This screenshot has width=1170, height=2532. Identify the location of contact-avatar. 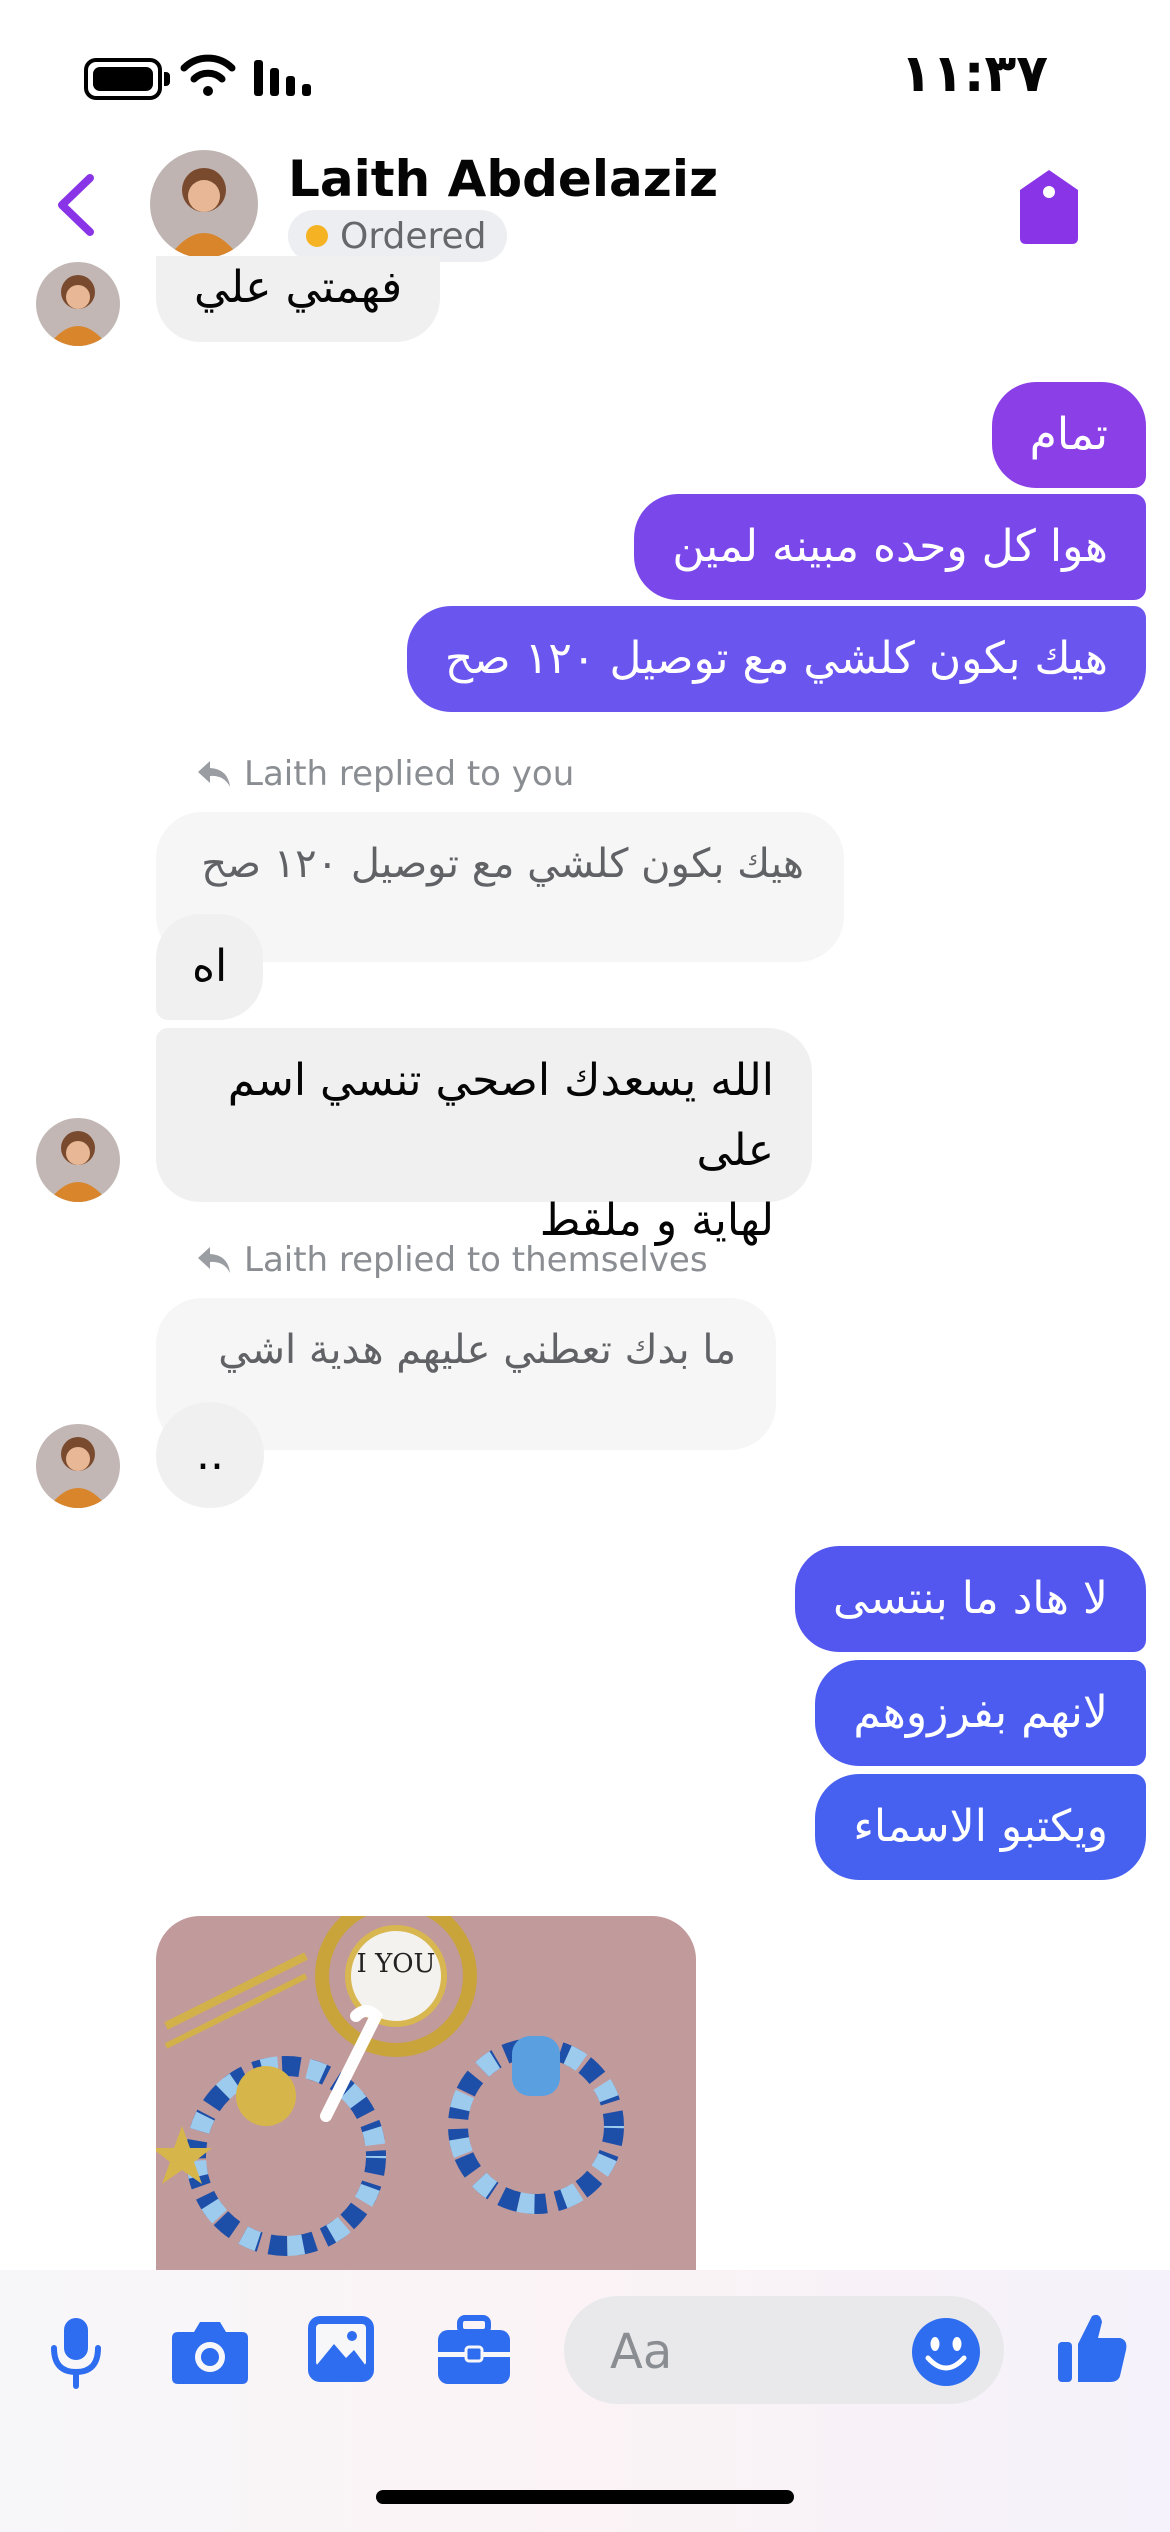
(204, 204).